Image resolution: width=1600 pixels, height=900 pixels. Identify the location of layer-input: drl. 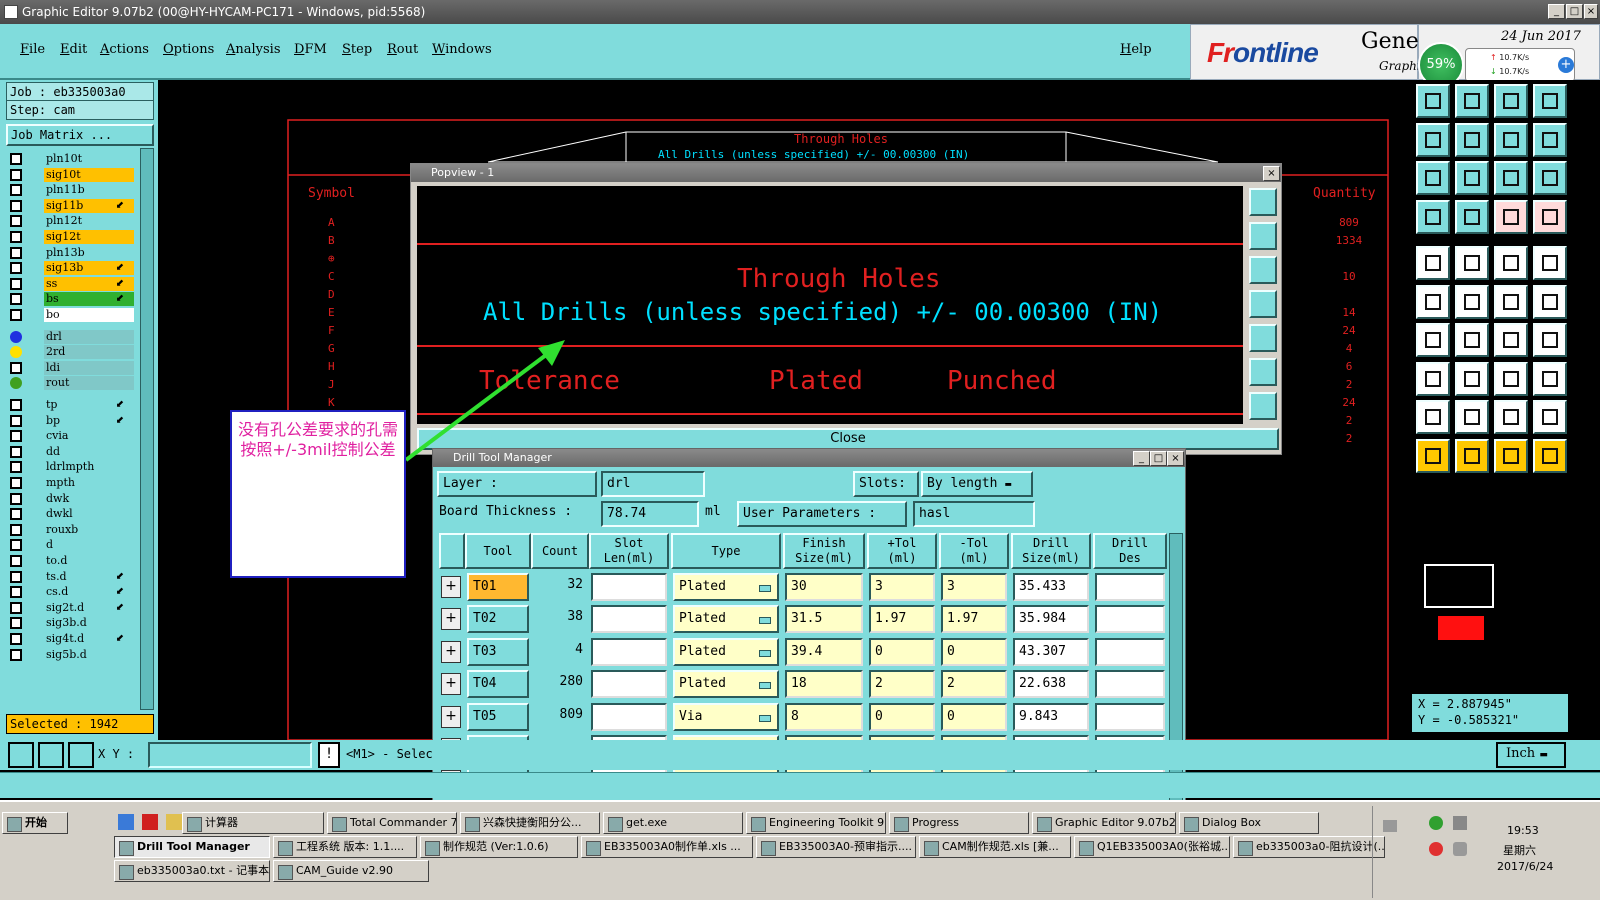
(653, 484).